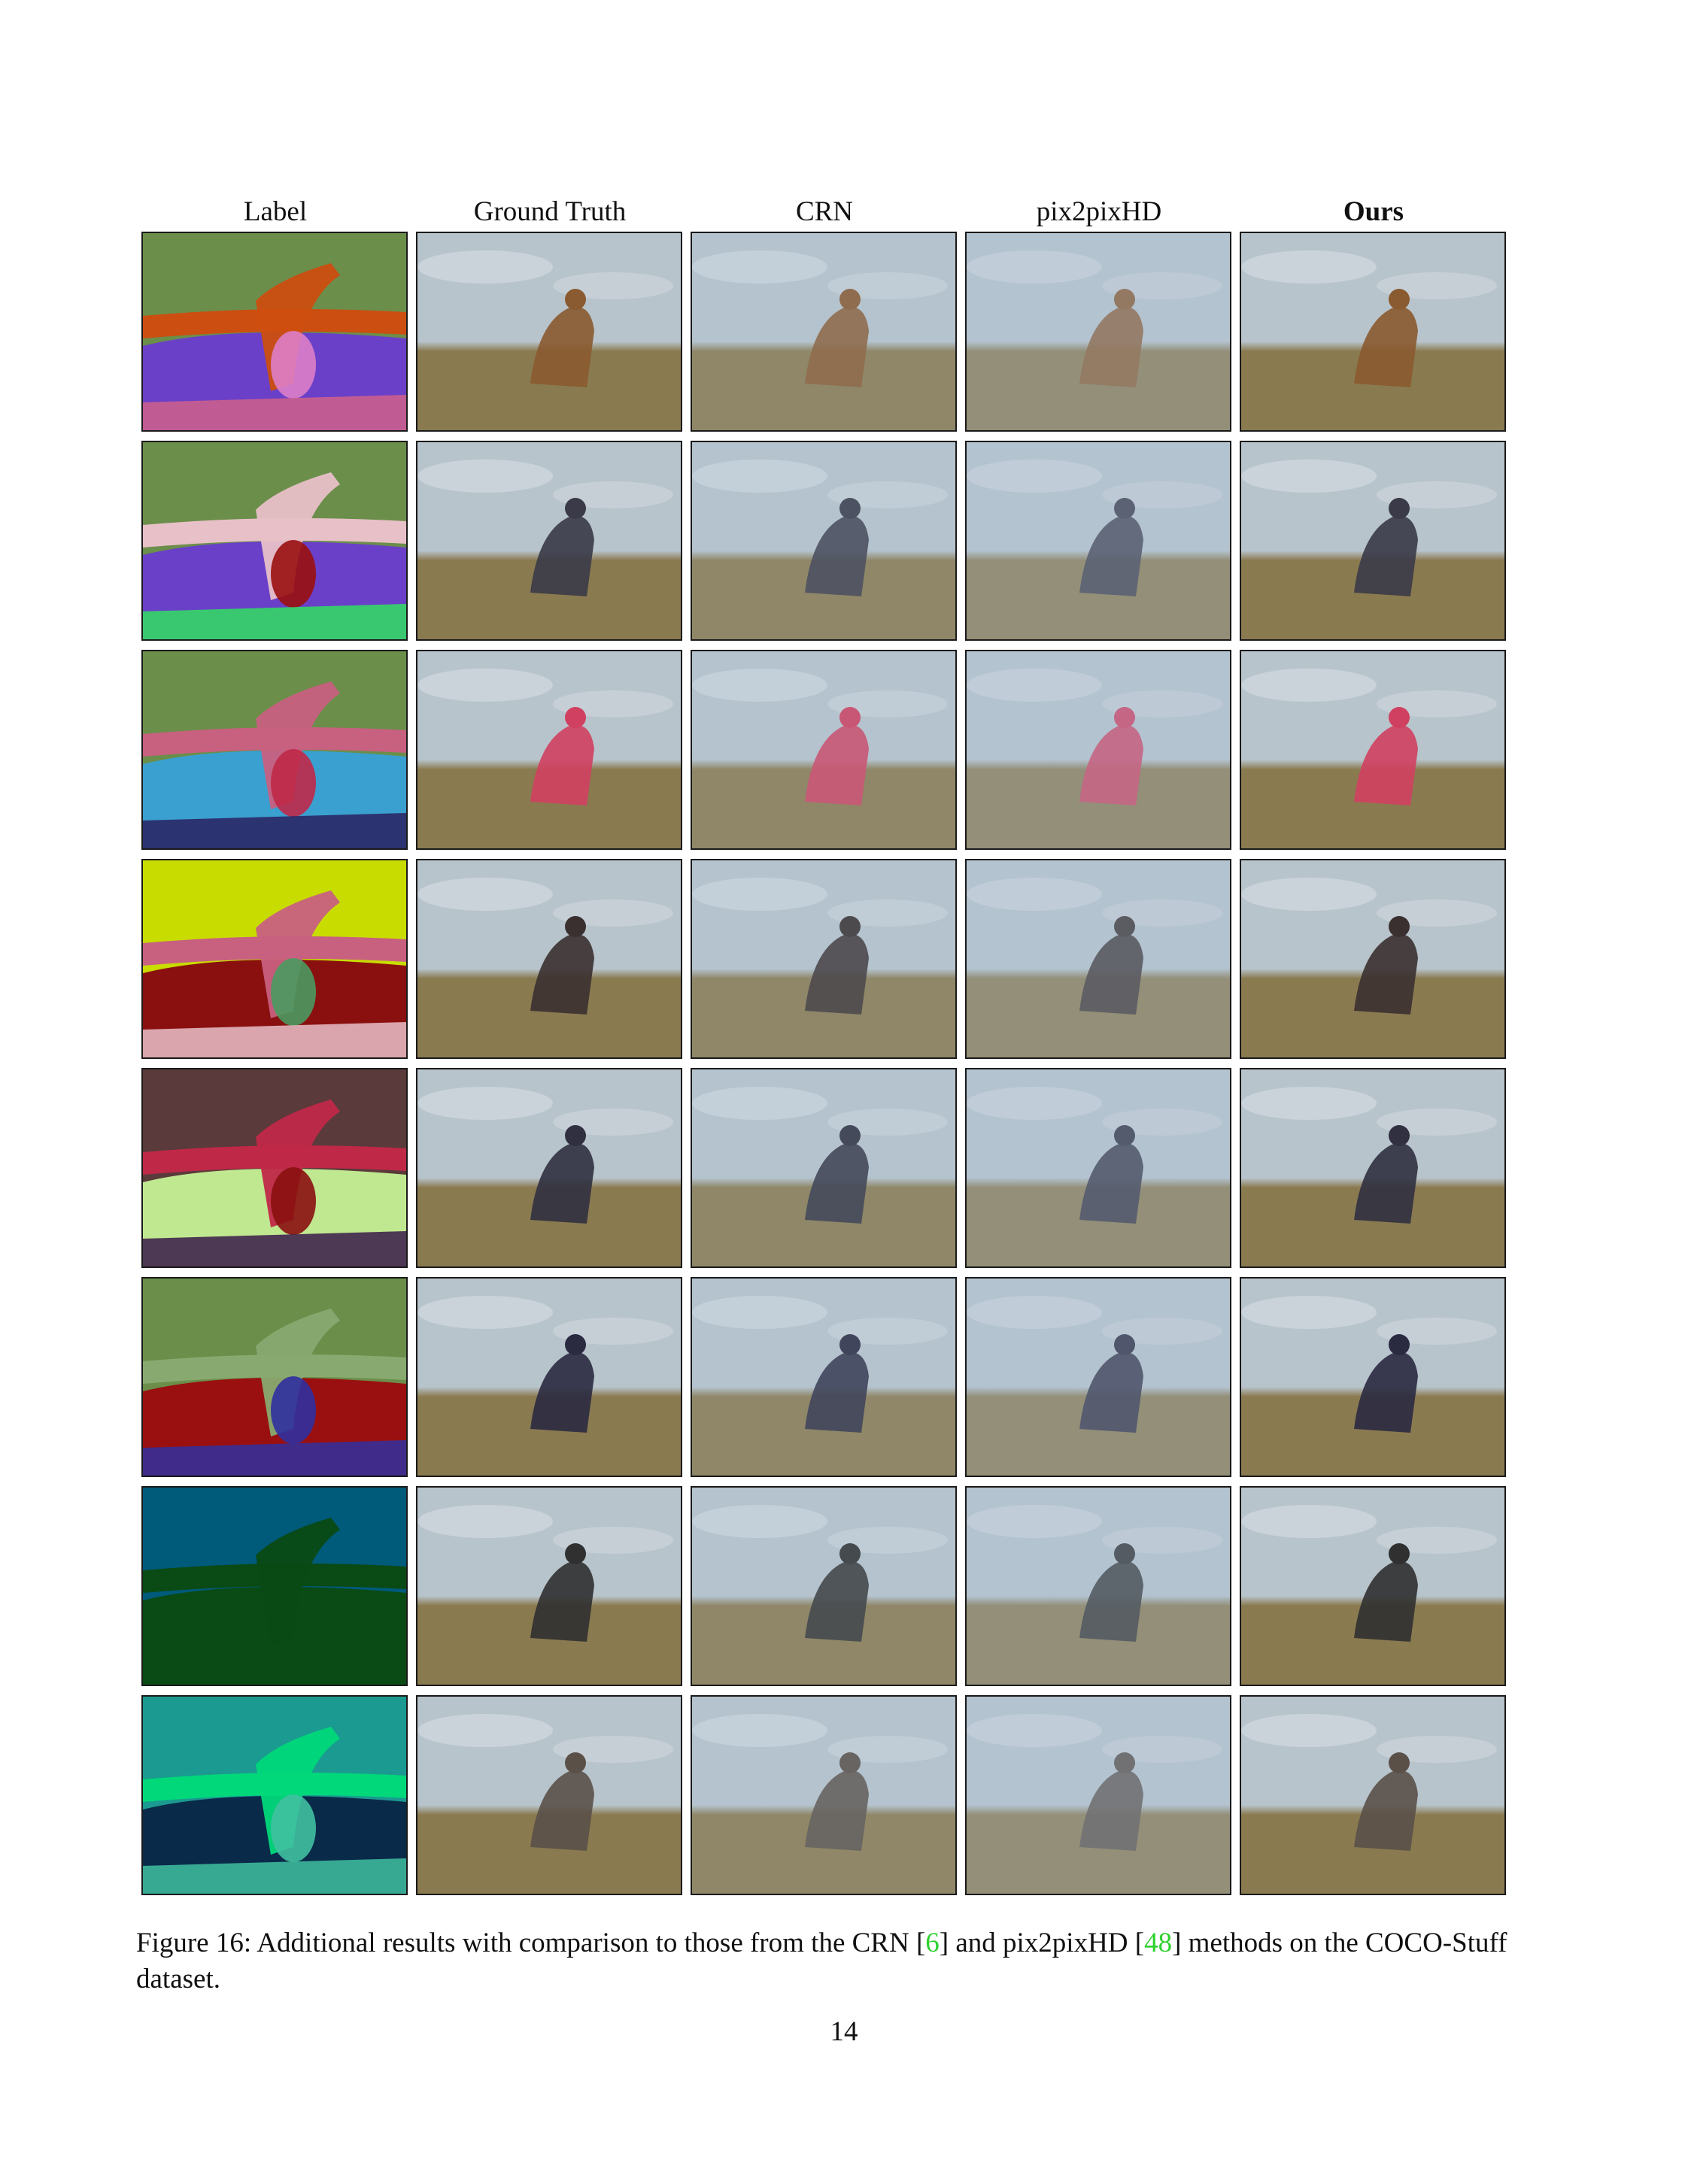  What do you see at coordinates (824, 1377) in the screenshot?
I see `figure-image-crn-snowboarder` at bounding box center [824, 1377].